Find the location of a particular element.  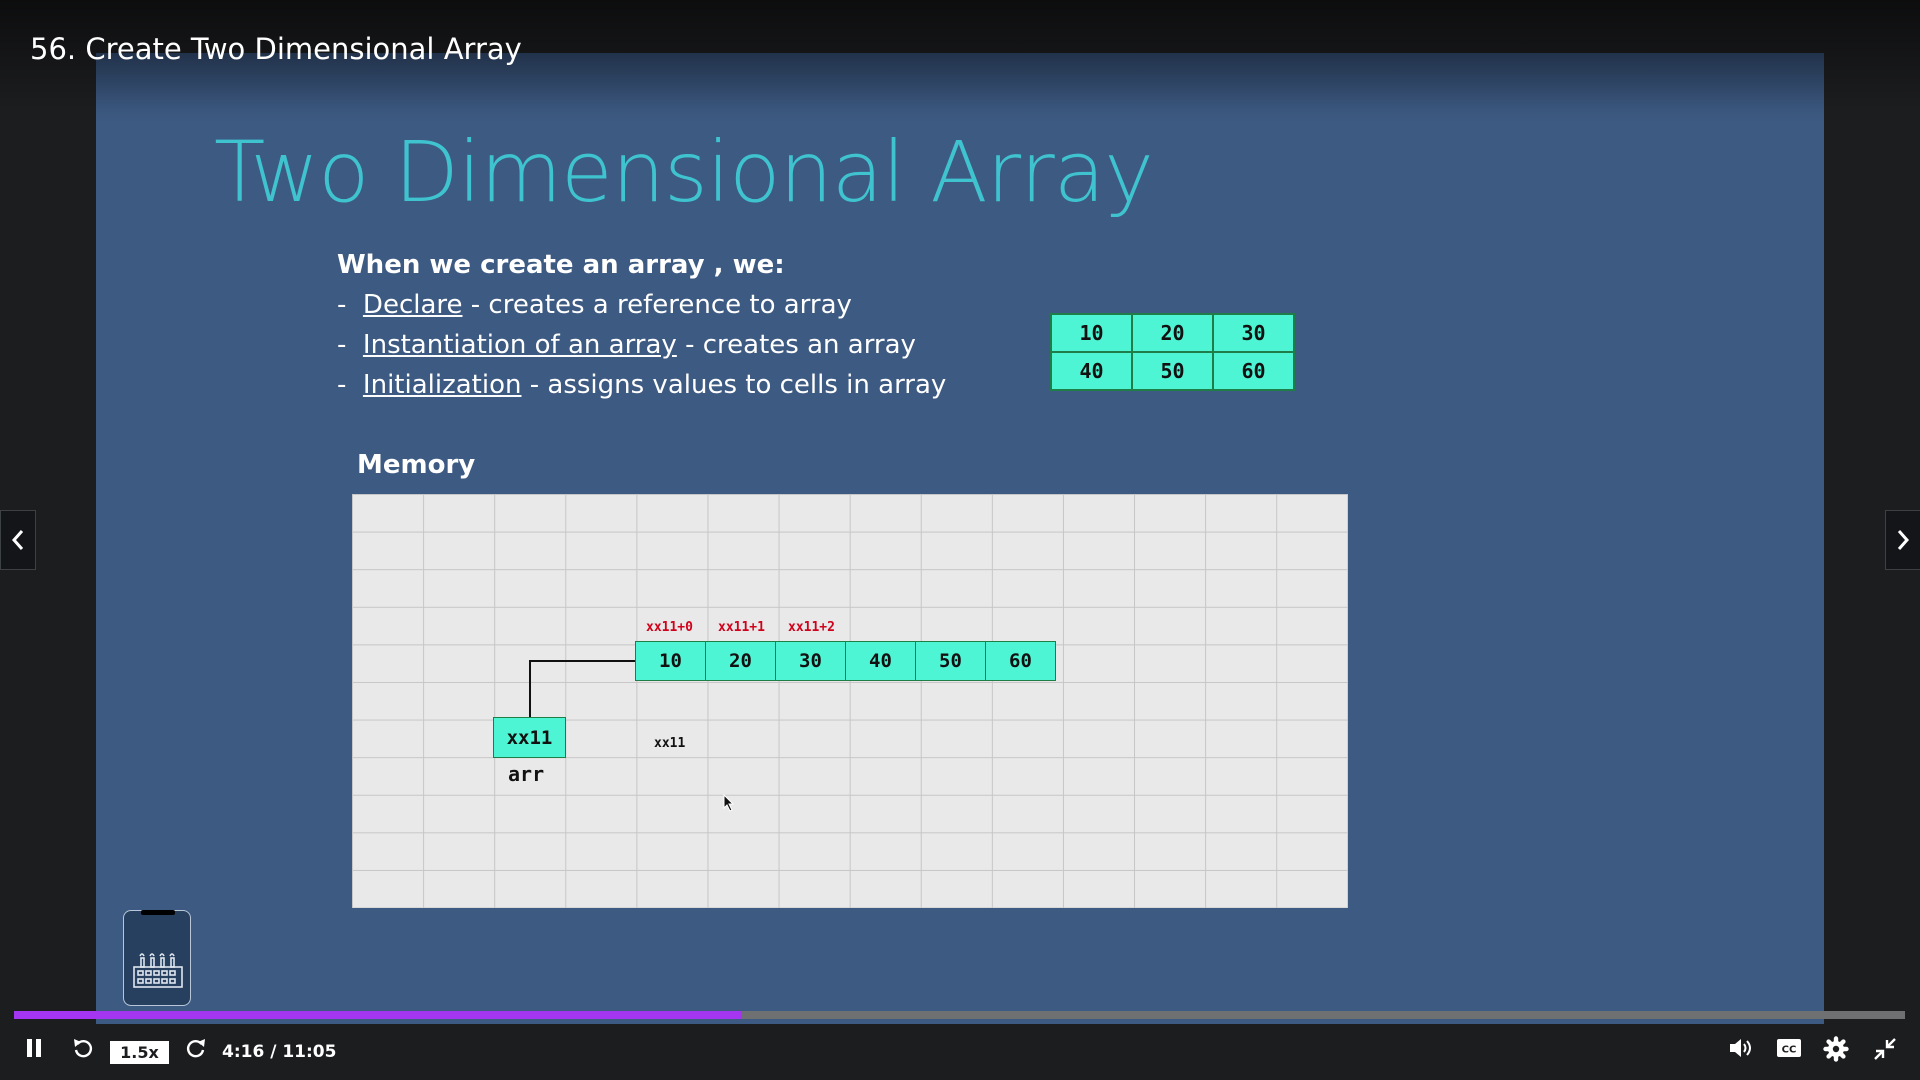

bullet-text: - creates an array is located at coordinates (796, 345).